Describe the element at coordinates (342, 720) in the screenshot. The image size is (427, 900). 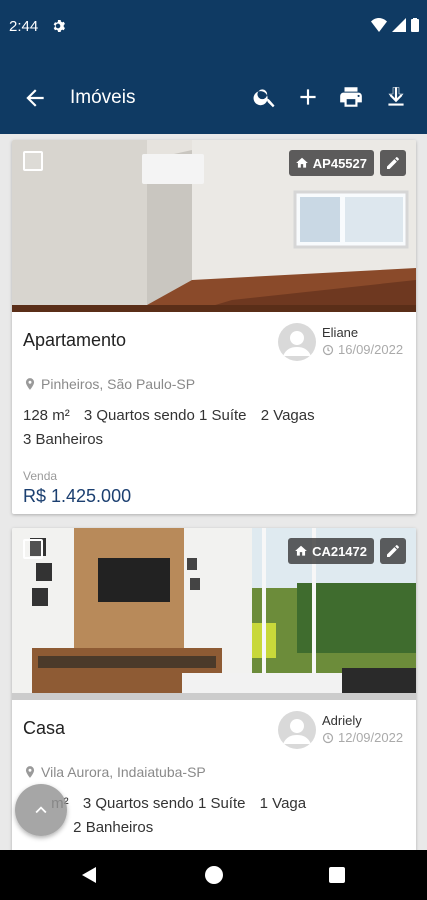
I see `agent-name: Adriely` at that location.